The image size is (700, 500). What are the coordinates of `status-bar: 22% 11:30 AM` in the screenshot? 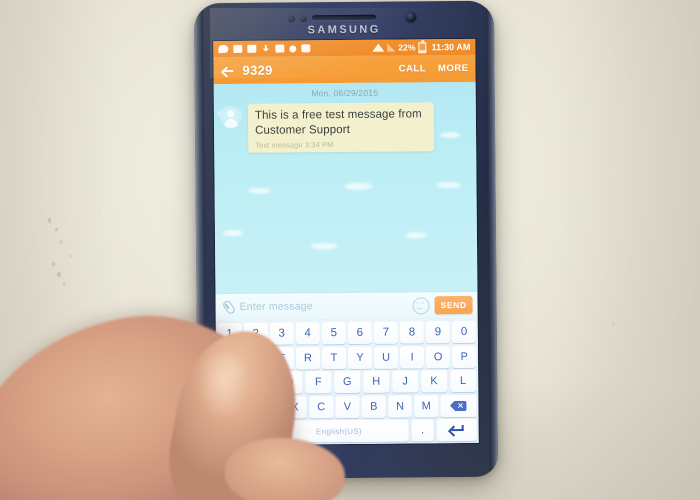 It's located at (344, 48).